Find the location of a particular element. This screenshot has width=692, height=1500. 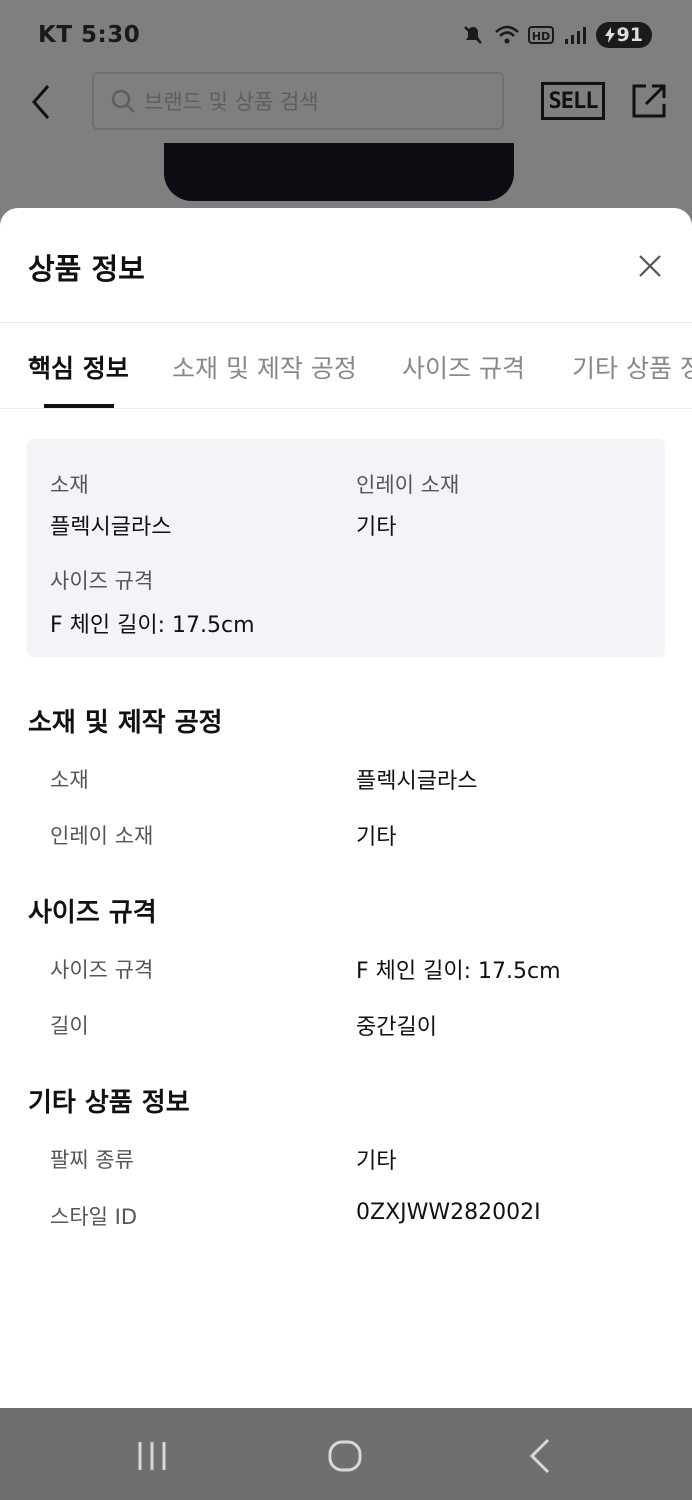

section-title-material: 소재 및 제작 공정 is located at coordinates (125, 723).